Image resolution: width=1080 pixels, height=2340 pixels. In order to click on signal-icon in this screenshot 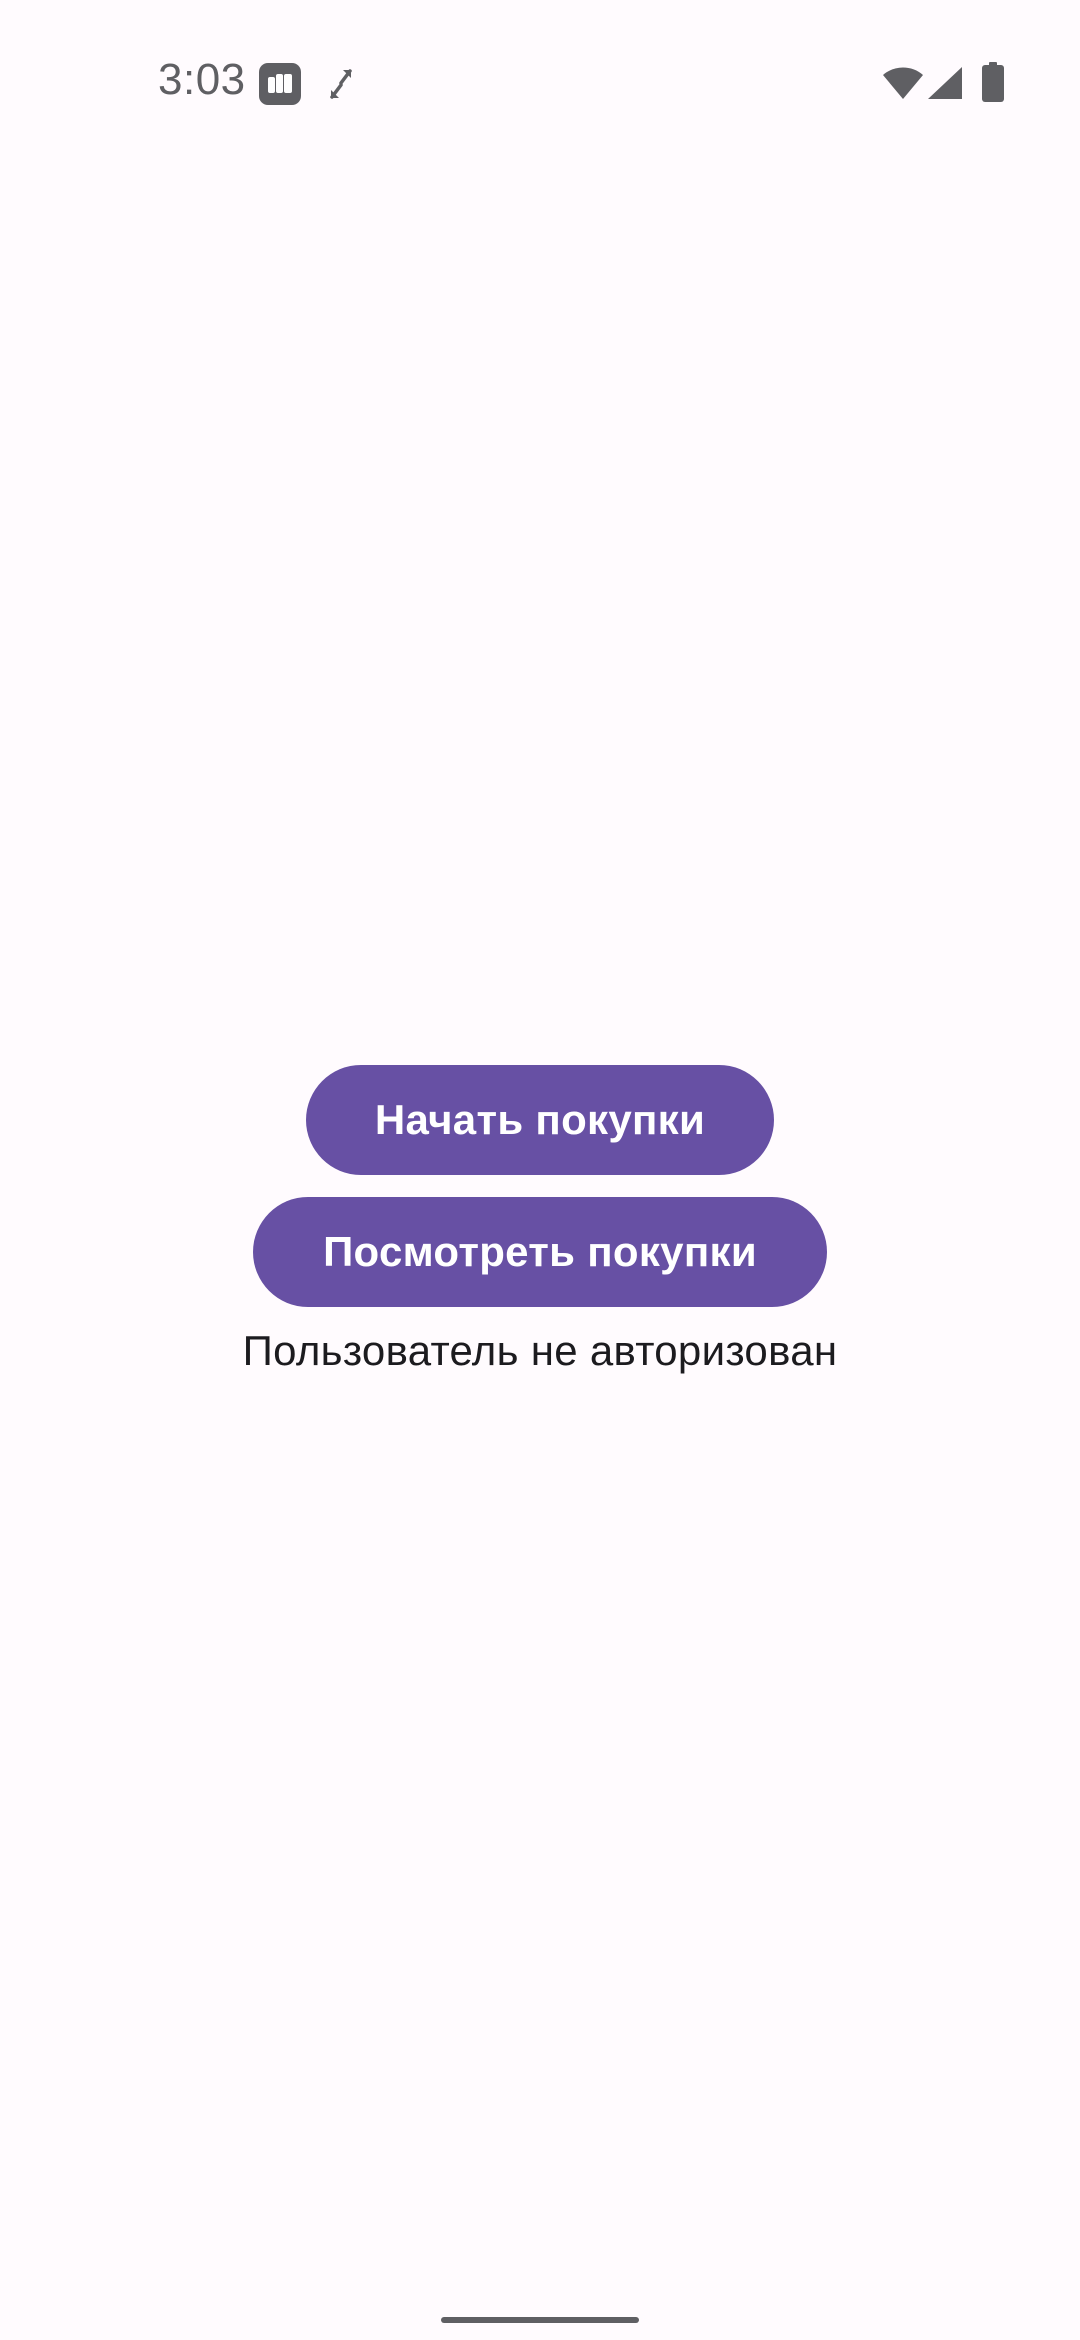, I will do `click(945, 83)`.